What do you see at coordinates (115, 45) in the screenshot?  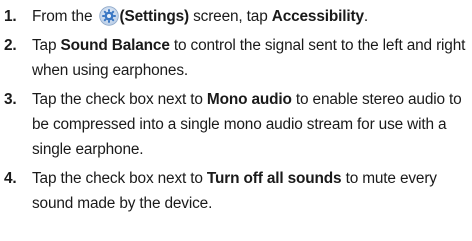 I see `sound-balance-label: Sound Balance` at bounding box center [115, 45].